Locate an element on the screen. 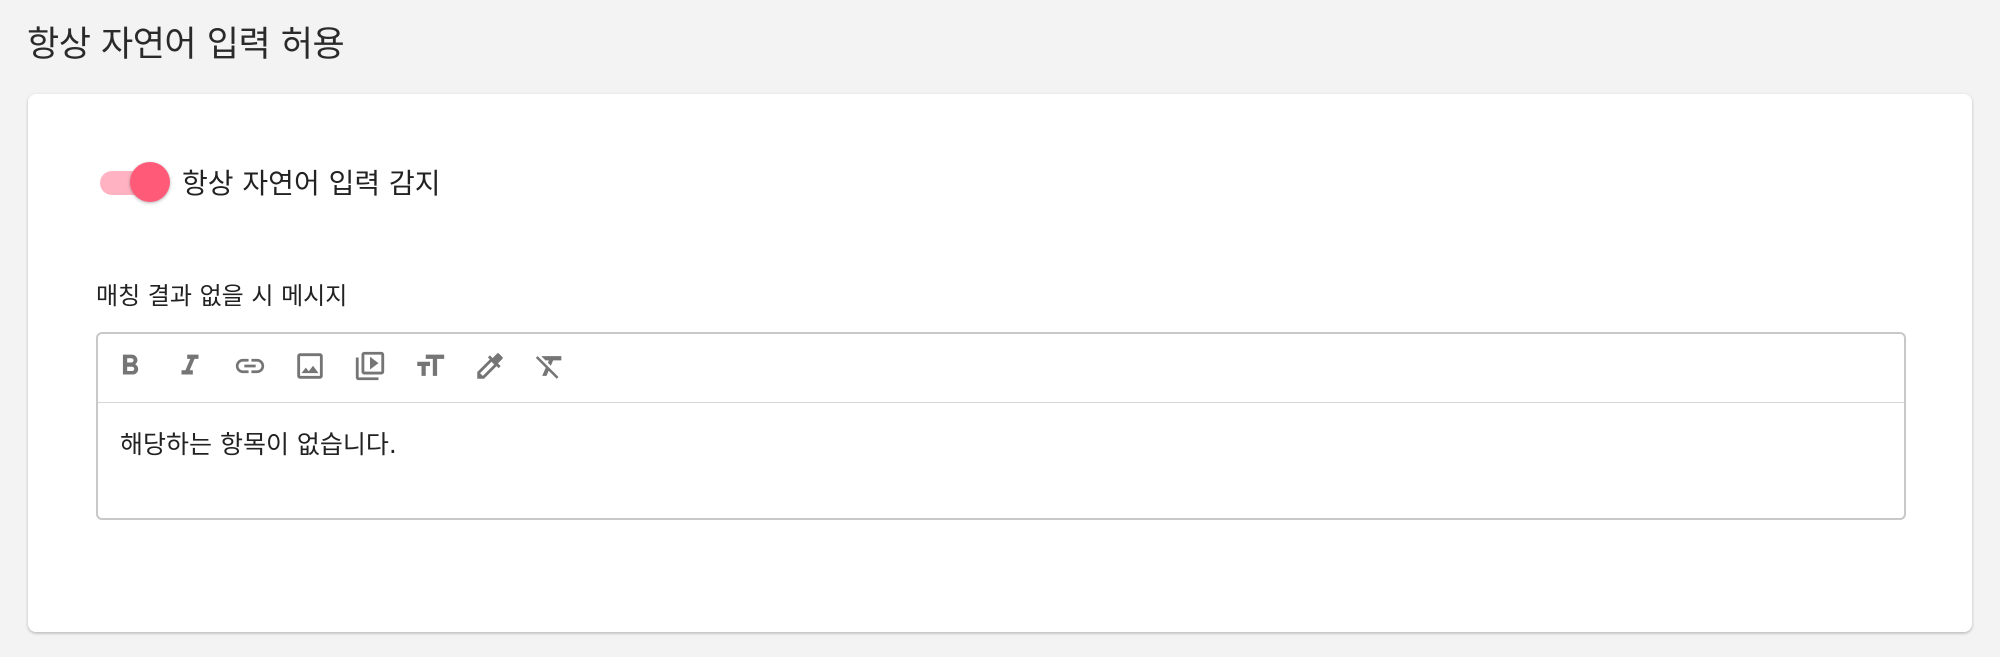  link-button is located at coordinates (250, 368).